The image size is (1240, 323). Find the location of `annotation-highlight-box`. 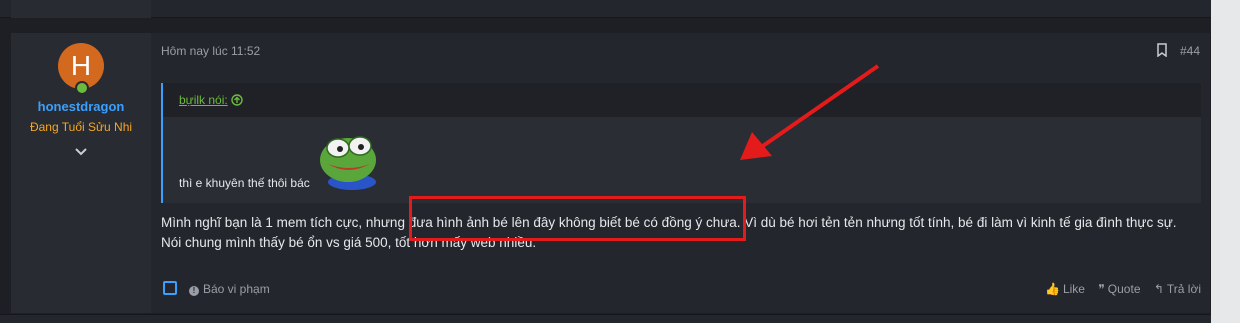

annotation-highlight-box is located at coordinates (577, 218).